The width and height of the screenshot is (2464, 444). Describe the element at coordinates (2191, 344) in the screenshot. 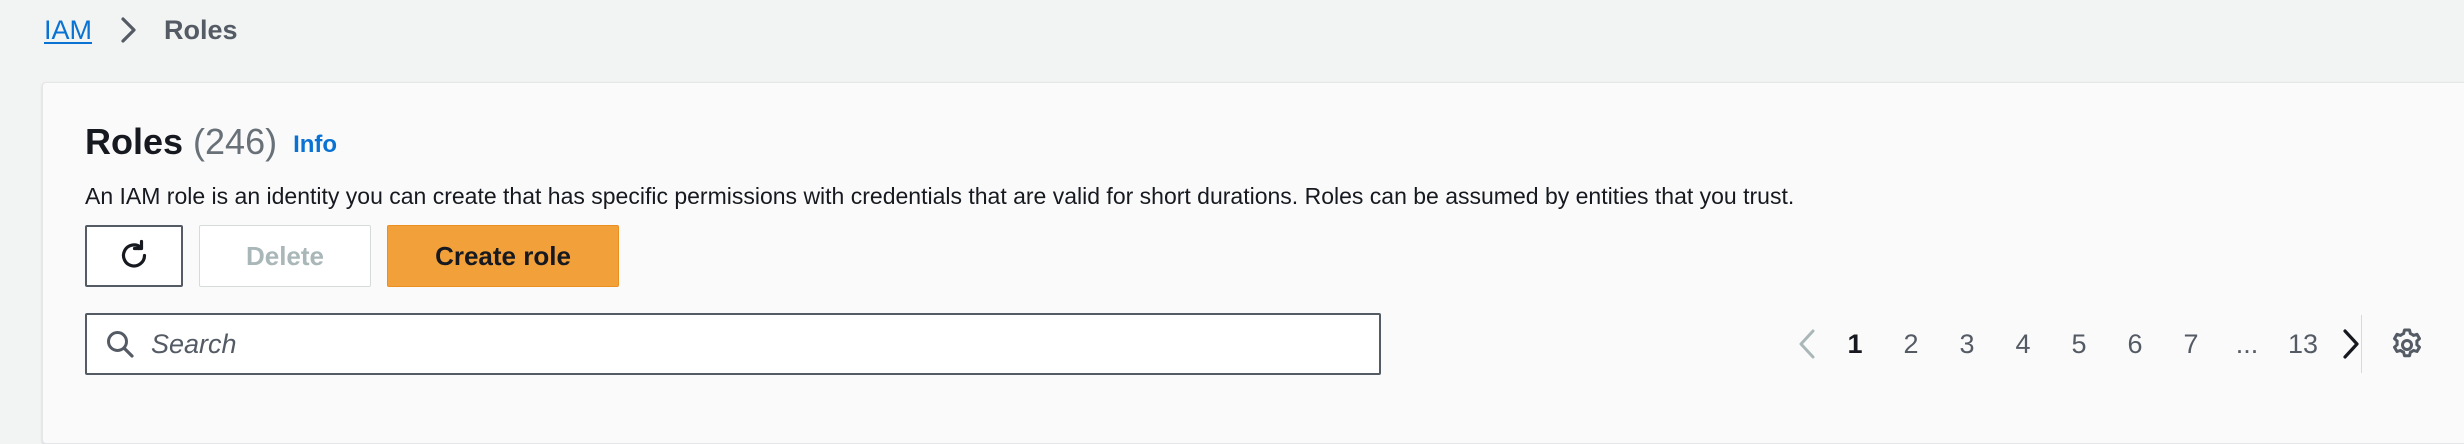

I see `page-7: 7` at that location.